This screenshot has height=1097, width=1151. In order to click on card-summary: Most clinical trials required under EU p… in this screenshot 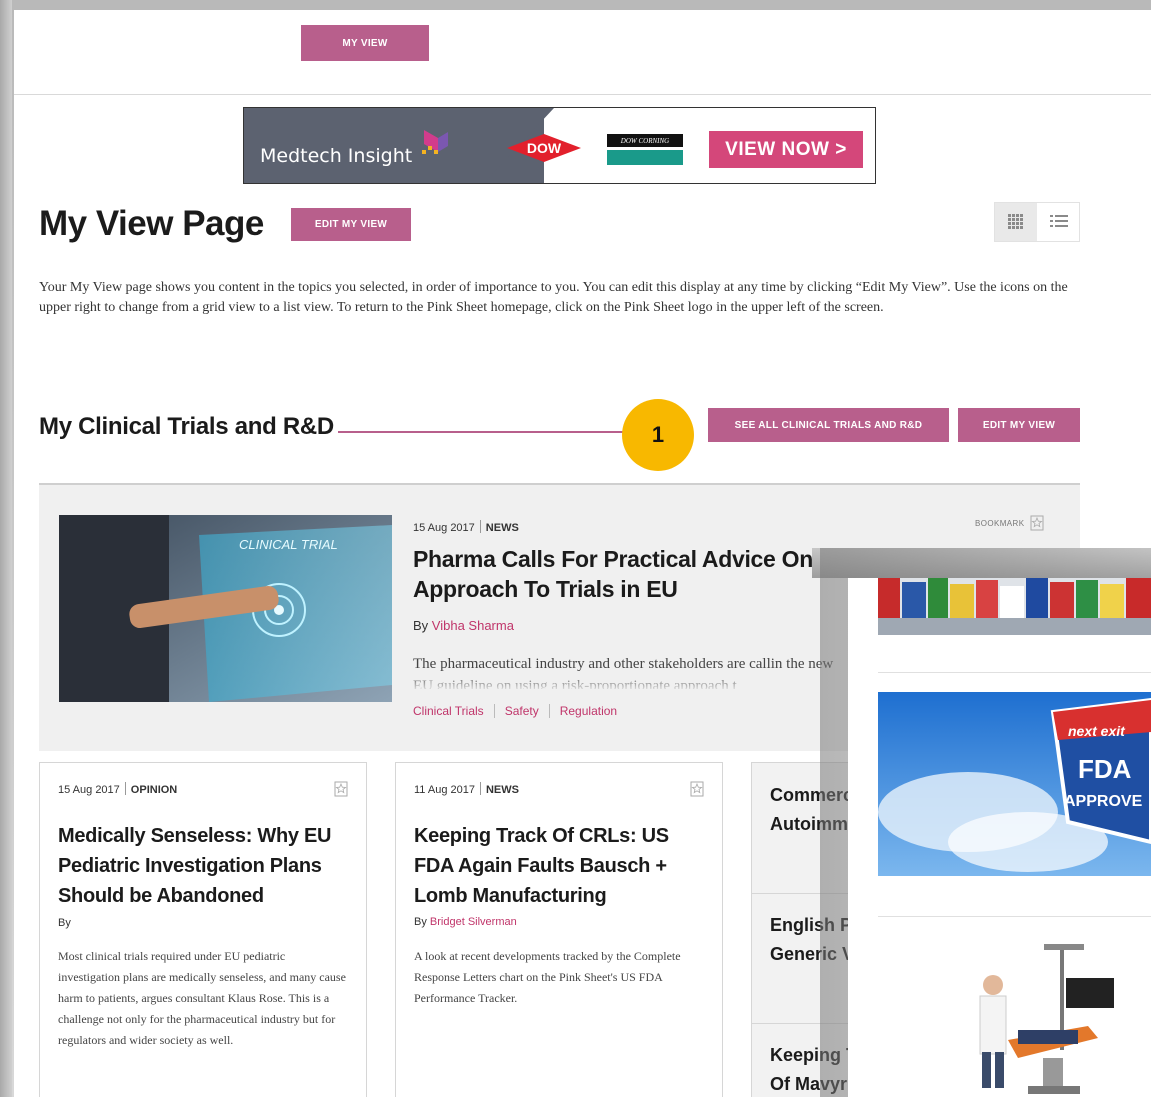, I will do `click(202, 998)`.